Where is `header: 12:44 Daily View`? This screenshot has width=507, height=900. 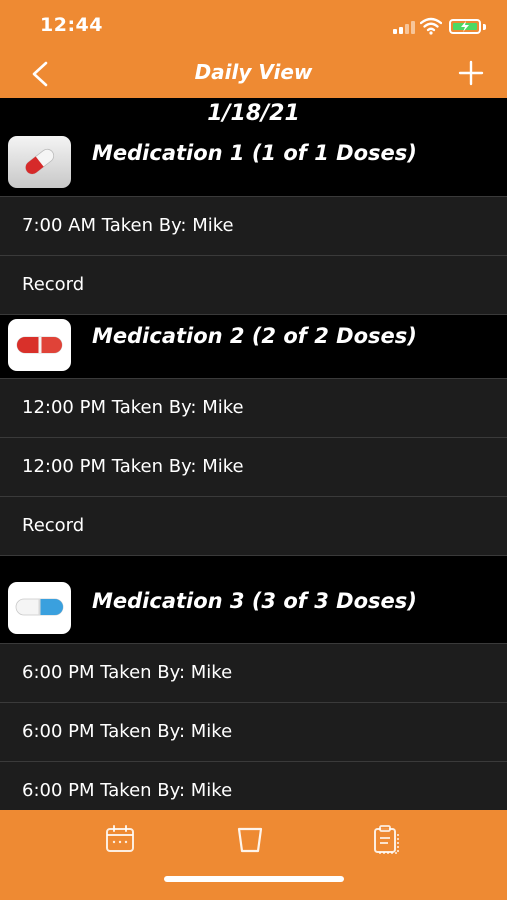 header: 12:44 Daily View is located at coordinates (253, 49).